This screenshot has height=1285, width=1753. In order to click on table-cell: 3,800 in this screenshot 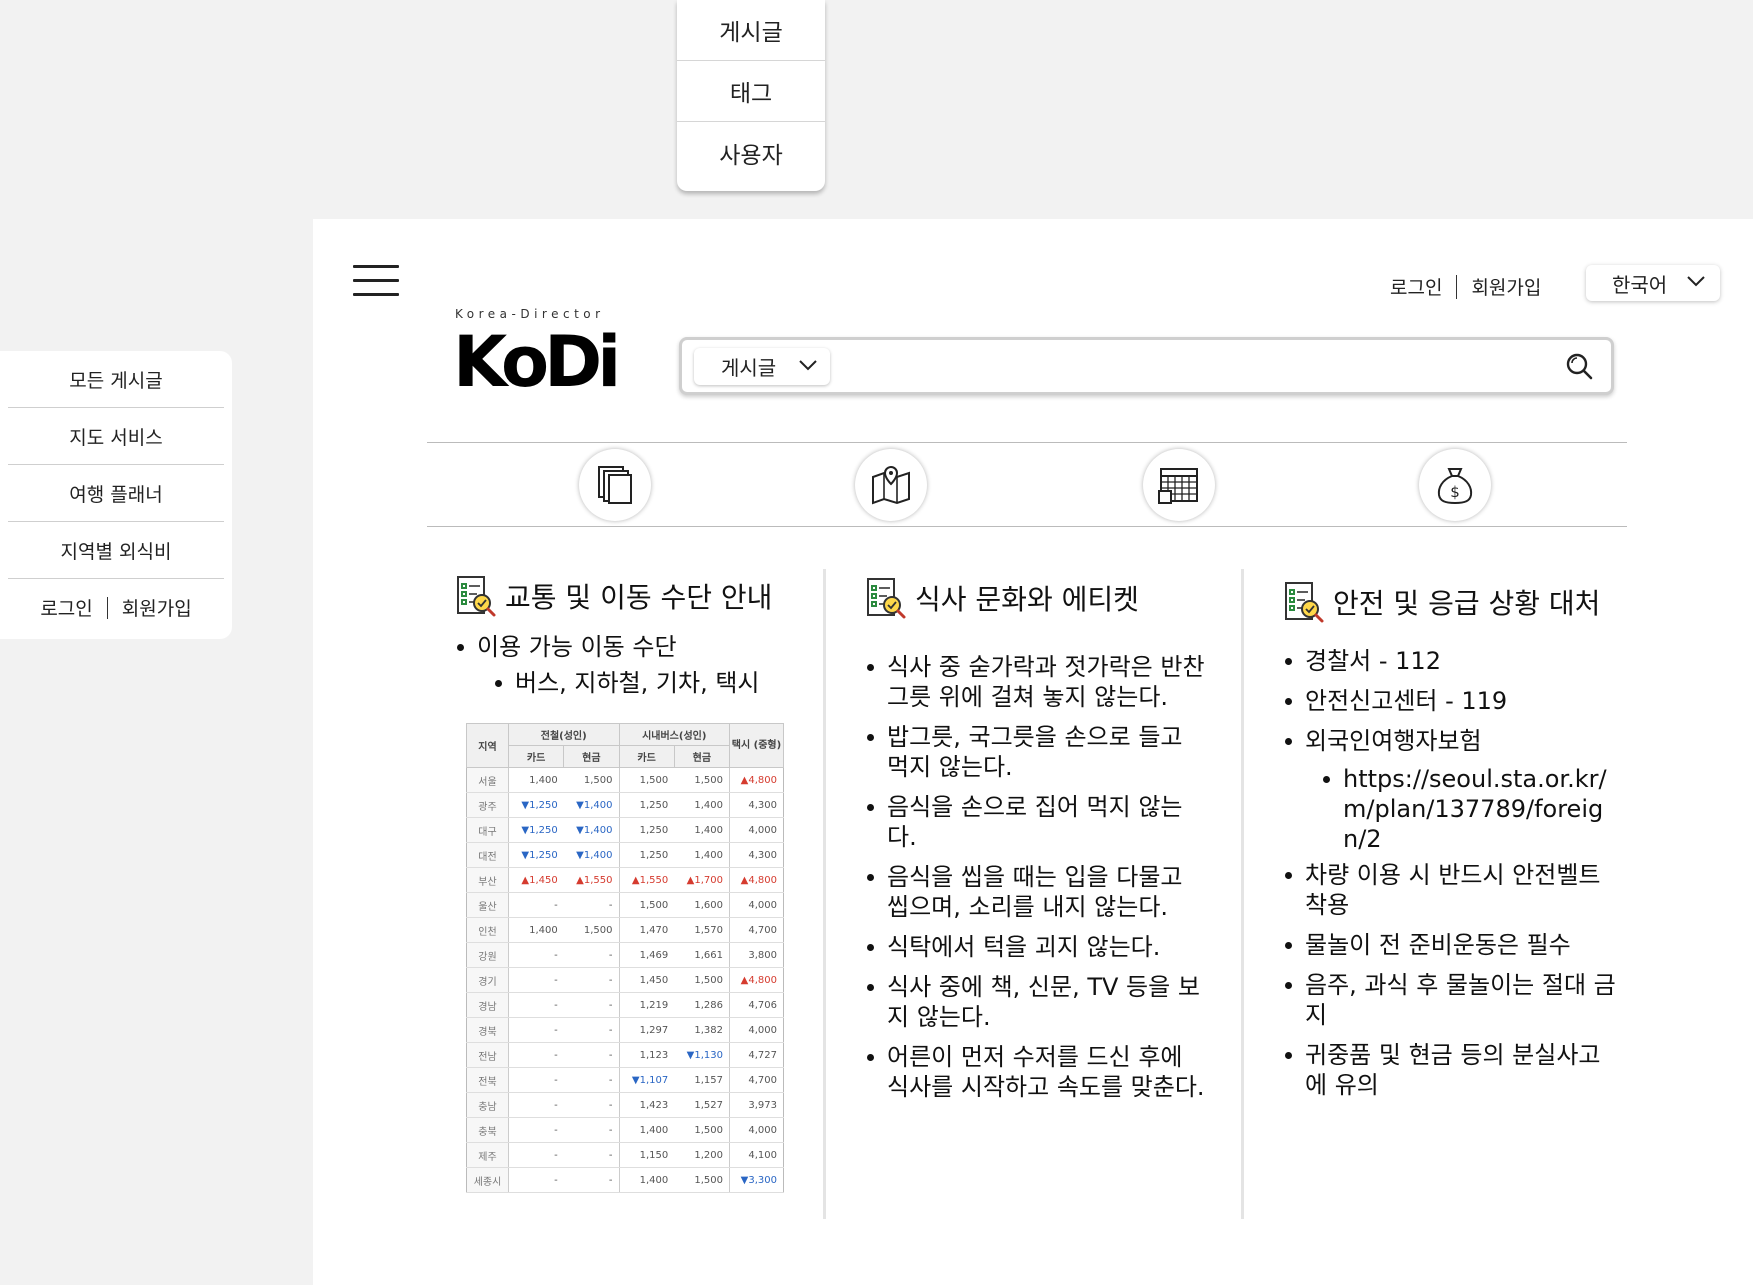, I will do `click(756, 955)`.